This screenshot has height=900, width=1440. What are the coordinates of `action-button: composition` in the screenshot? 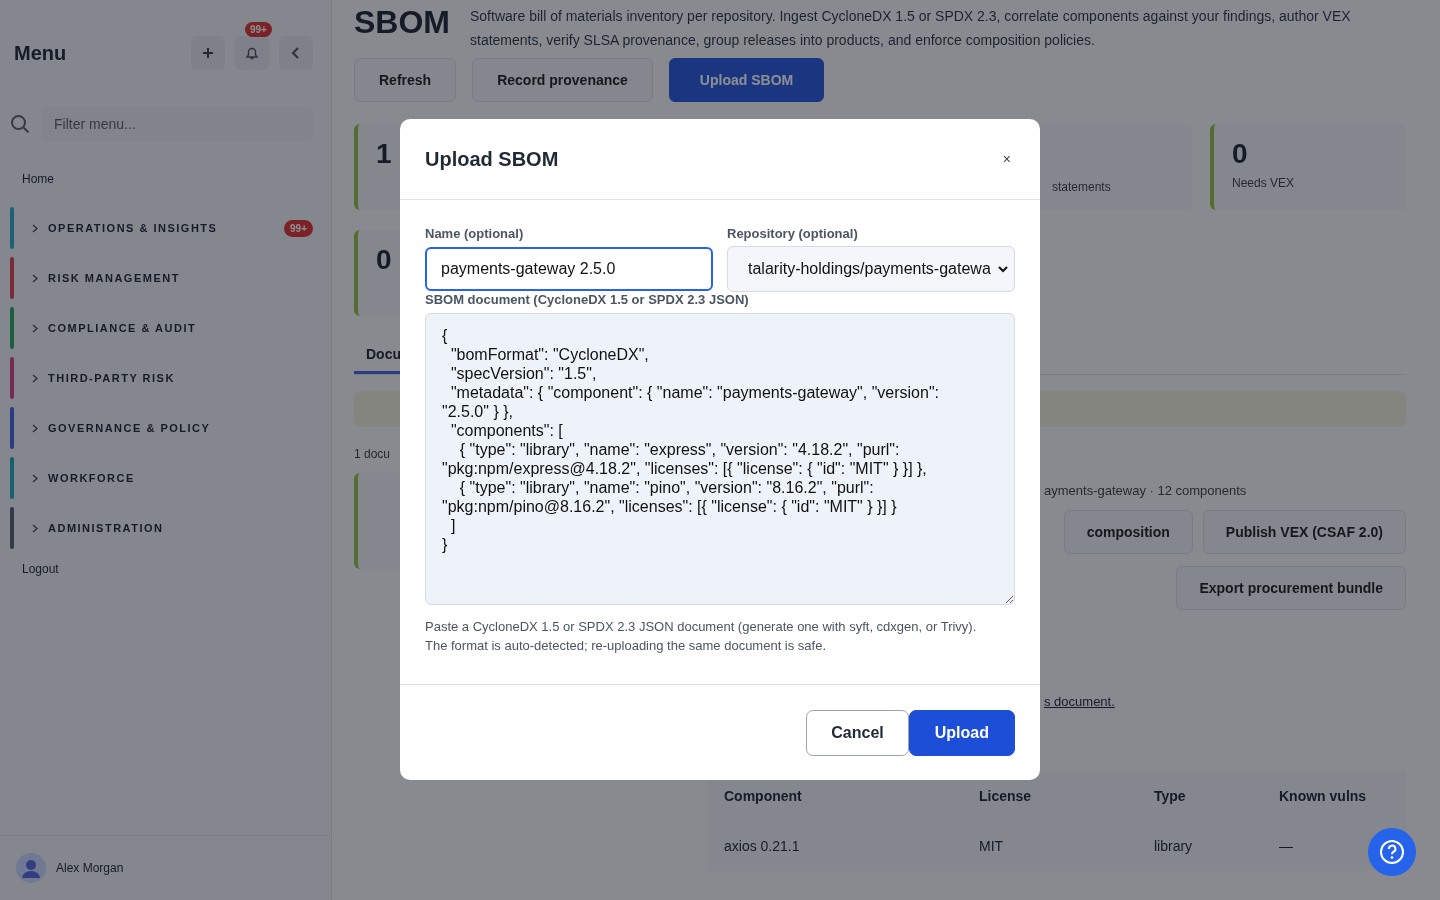 It's located at (1128, 532).